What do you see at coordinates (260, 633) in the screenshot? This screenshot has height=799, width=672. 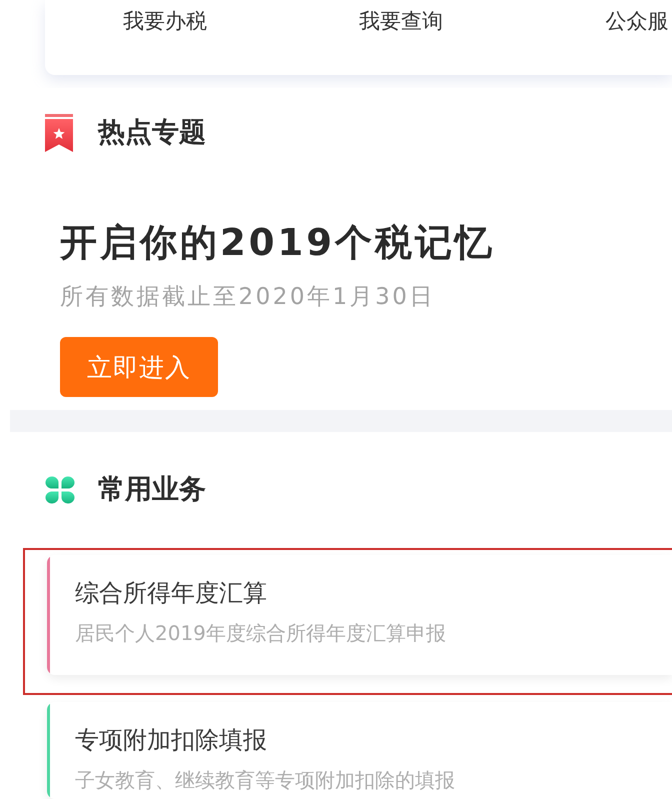 I see `card-subtitle: 居民个人2019年度综合所得年度汇算申报` at bounding box center [260, 633].